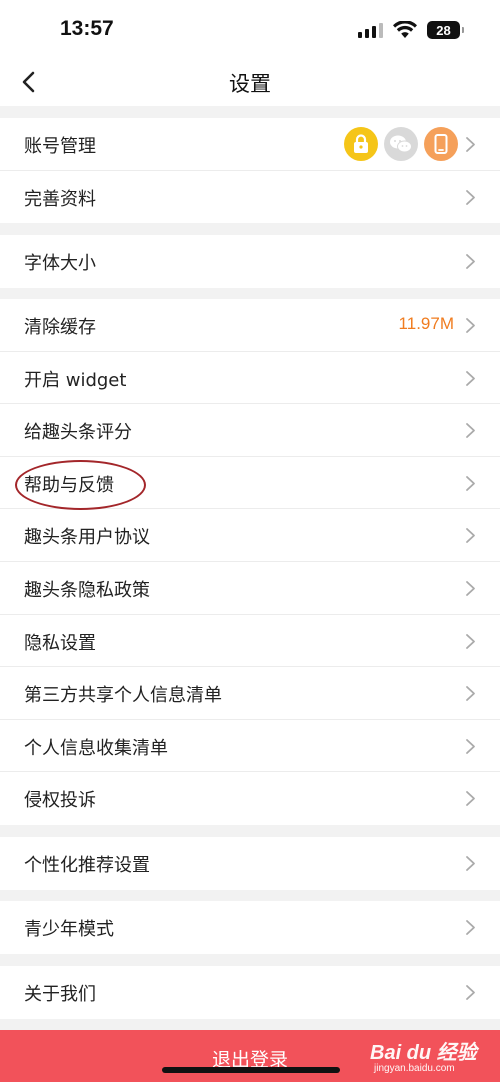  I want to click on settings-row-about-us: 关于我们, so click(250, 992).